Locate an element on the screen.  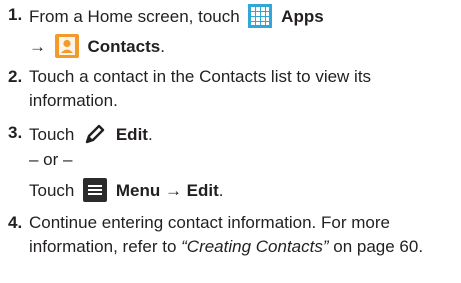
step-2-line-2: information. is located at coordinates (73, 100).